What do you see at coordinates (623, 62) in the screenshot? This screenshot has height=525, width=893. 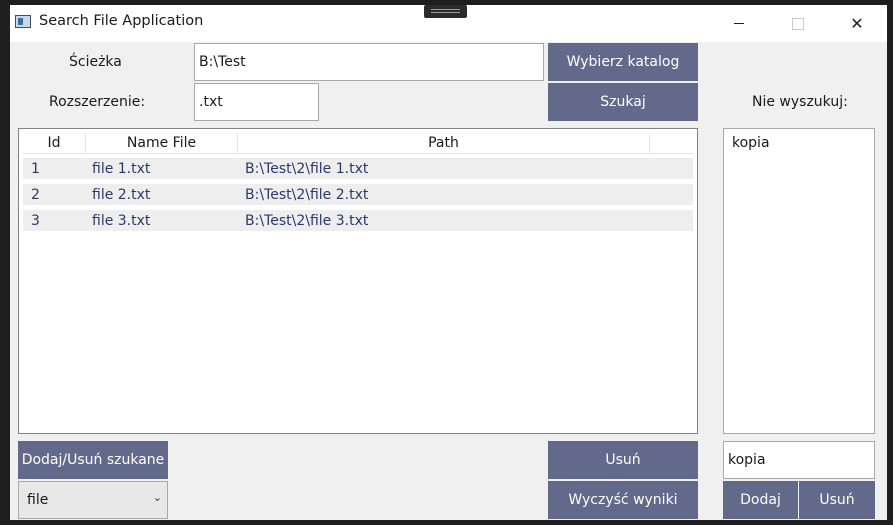 I see `choose-directory-button: Wybierz katalog` at bounding box center [623, 62].